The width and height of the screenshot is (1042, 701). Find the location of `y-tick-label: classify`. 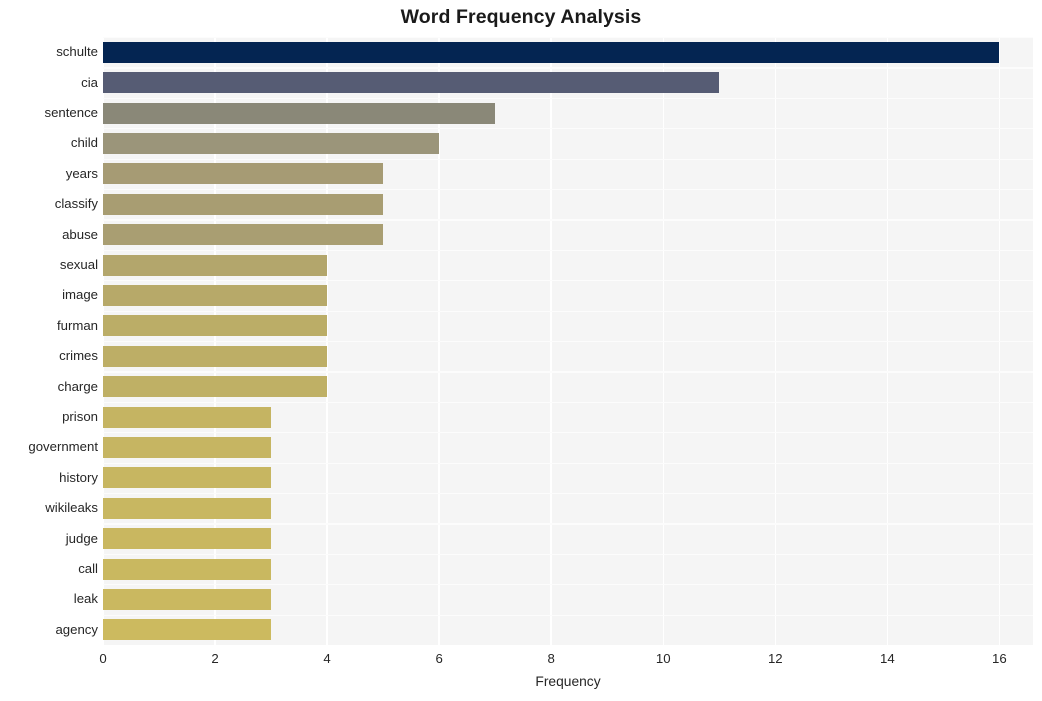

y-tick-label: classify is located at coordinates (76, 204).